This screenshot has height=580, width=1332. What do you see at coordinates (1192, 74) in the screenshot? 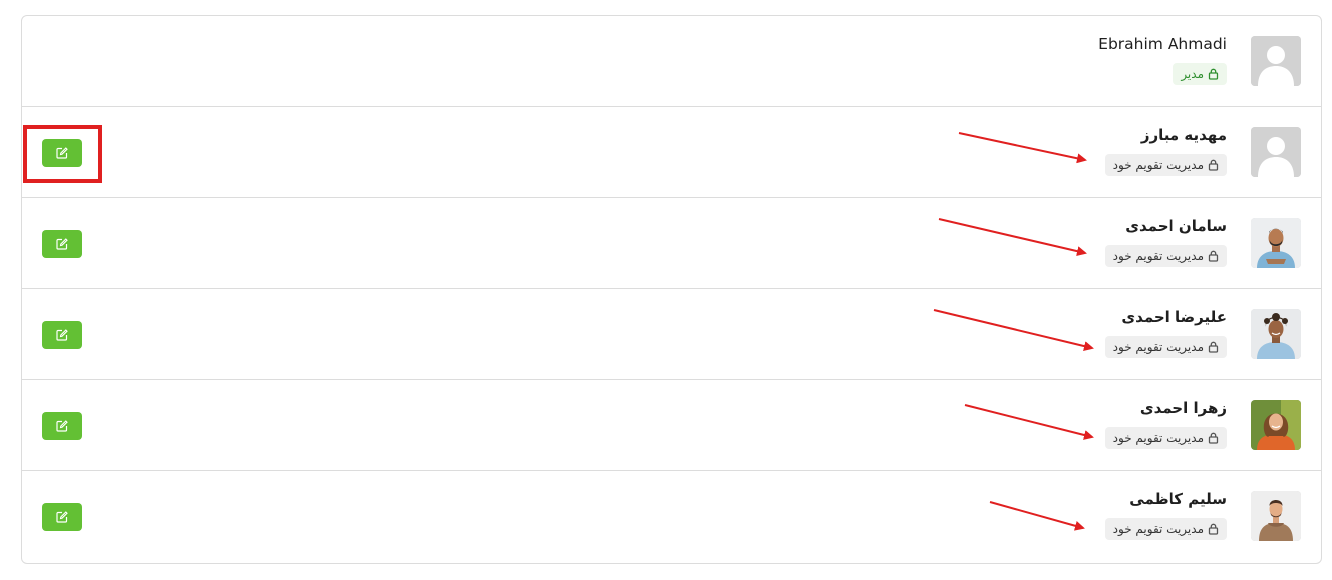
I see `role-label: مدیر` at bounding box center [1192, 74].